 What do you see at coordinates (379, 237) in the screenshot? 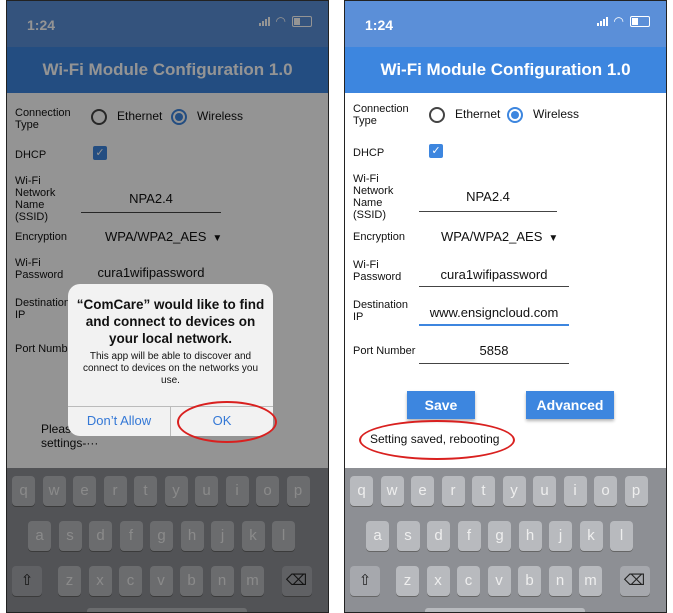
I see `encryption-label: Encryption` at bounding box center [379, 237].